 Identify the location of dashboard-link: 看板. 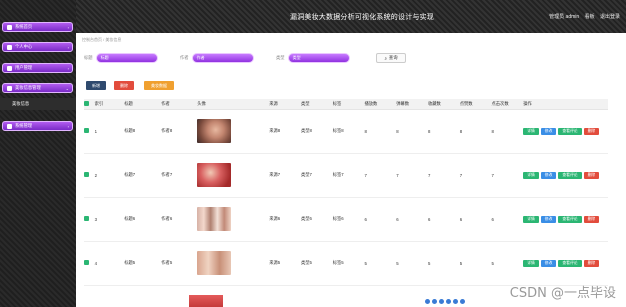
(590, 17).